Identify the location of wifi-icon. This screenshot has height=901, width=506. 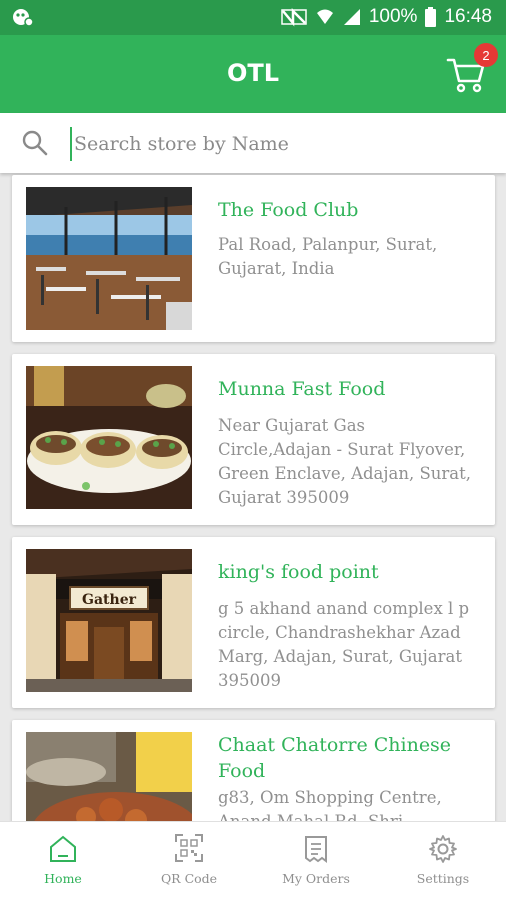
(325, 17).